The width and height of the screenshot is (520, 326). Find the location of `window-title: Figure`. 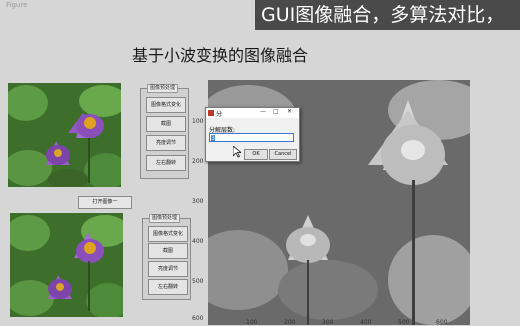

window-title: Figure is located at coordinates (17, 5).